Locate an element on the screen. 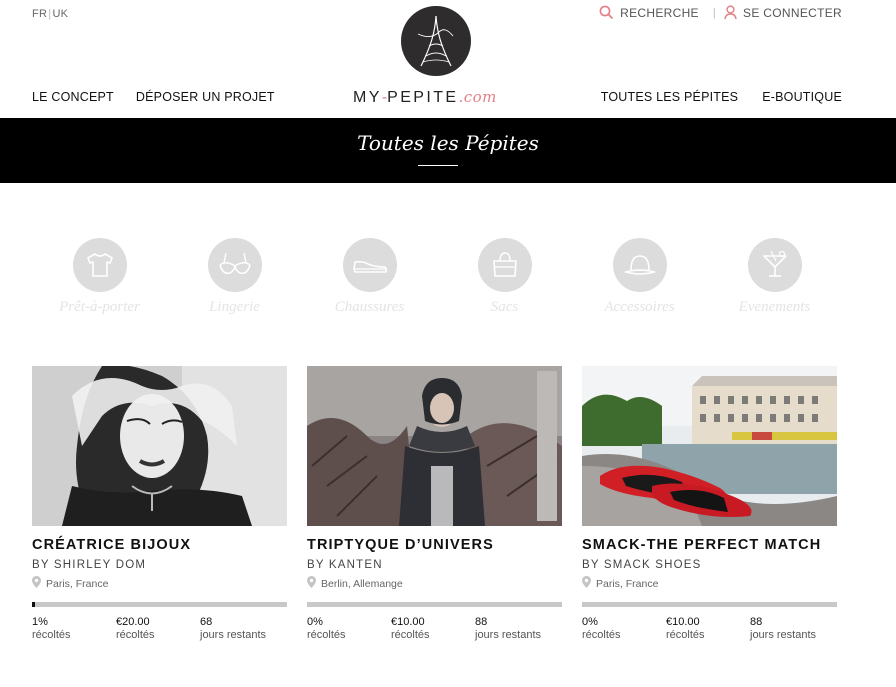 The image size is (896, 687). search-label: RECHERCHE is located at coordinates (659, 12).